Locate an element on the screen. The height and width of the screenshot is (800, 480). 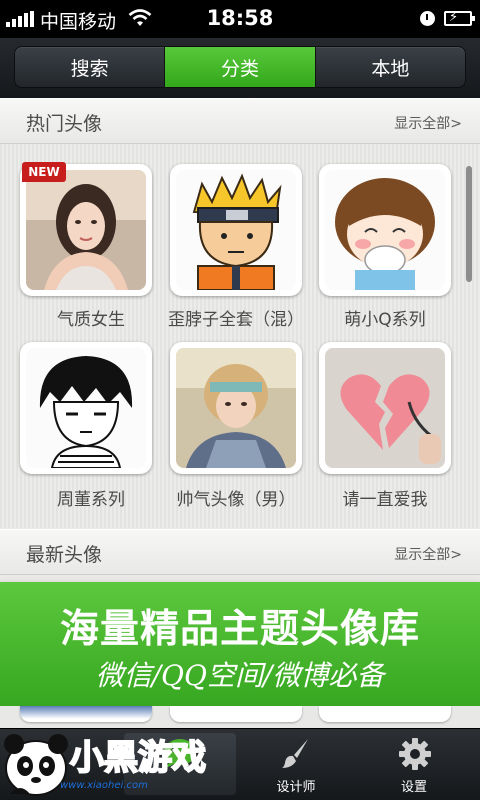
avatar-label: 萌小Q系列 is located at coordinates (385, 320).